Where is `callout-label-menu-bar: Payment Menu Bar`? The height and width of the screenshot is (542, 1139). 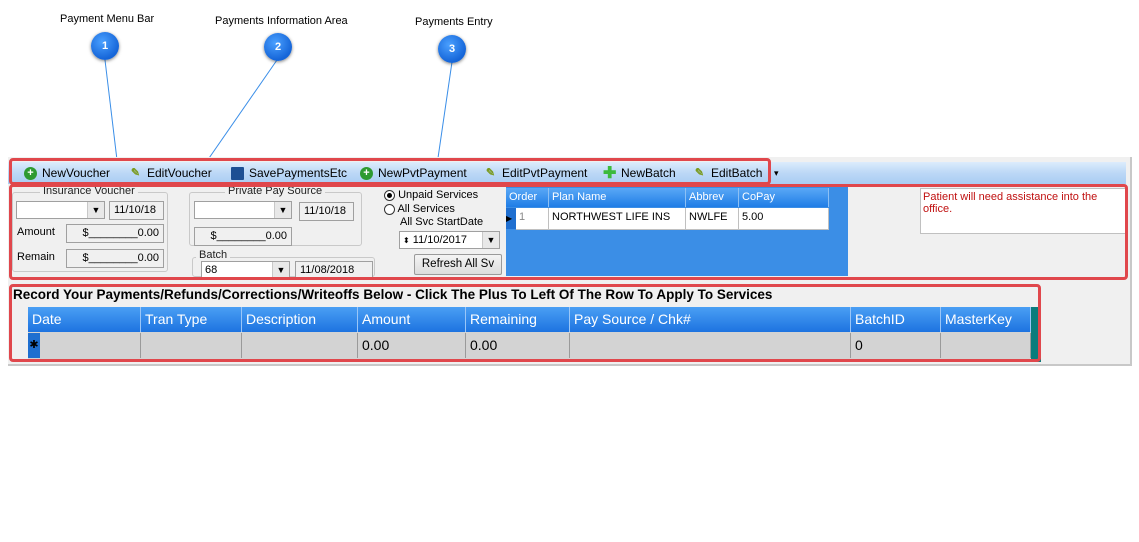
callout-label-menu-bar: Payment Menu Bar is located at coordinates (107, 19).